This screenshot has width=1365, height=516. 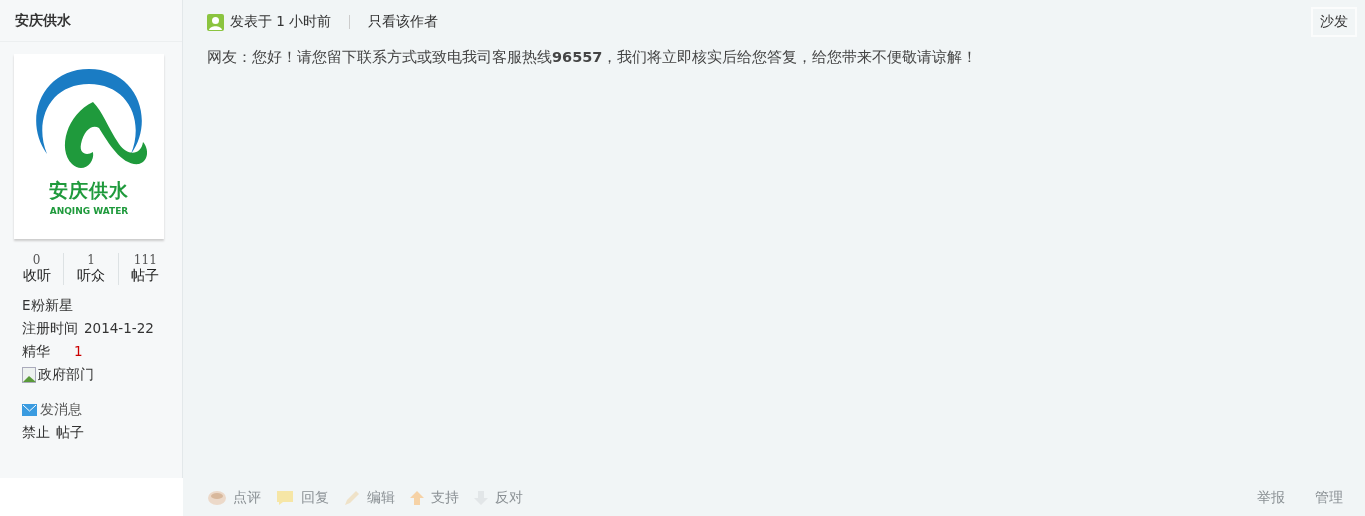 I want to click on info-label: 精华, so click(x=36, y=352).